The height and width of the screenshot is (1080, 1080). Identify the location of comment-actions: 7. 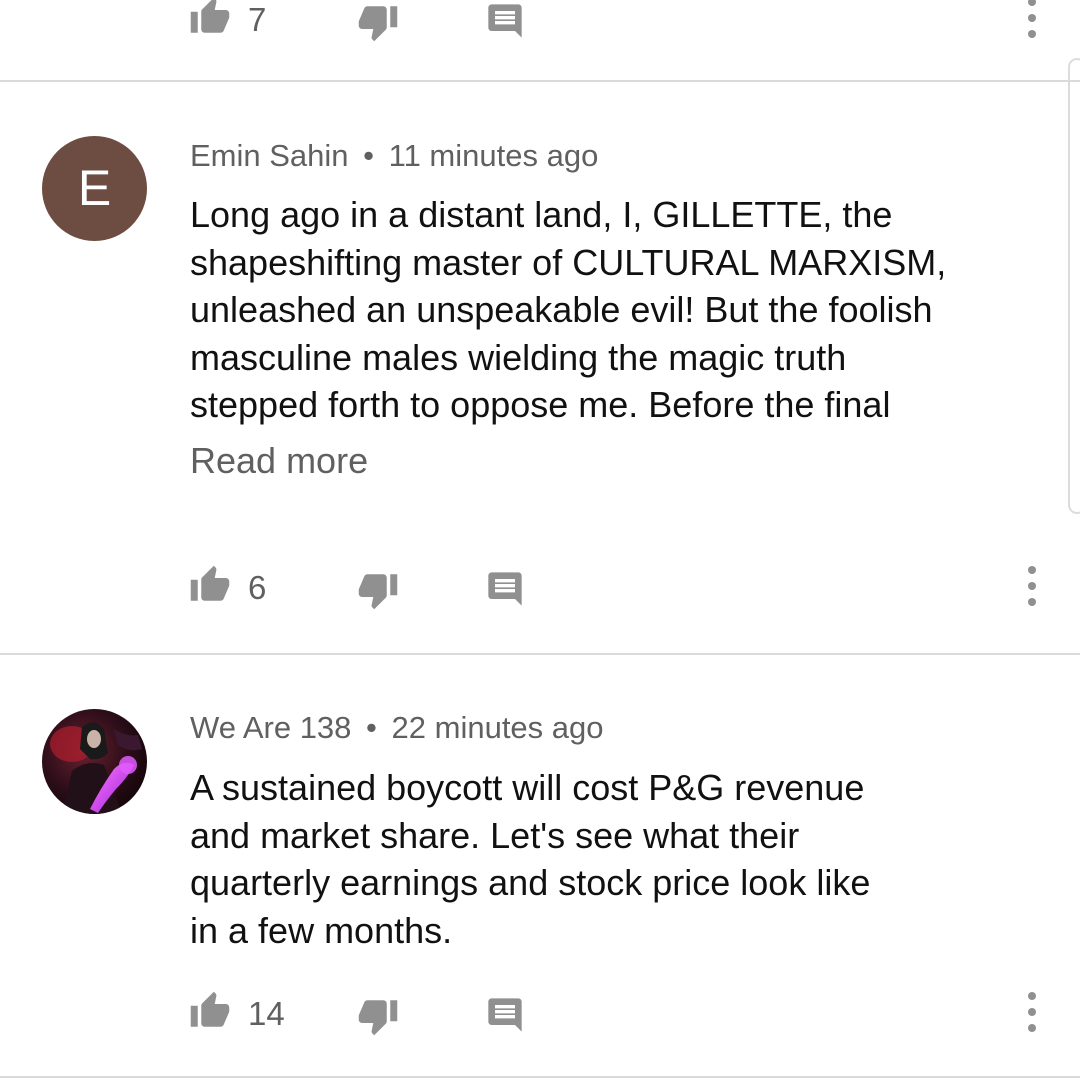
(540, 22).